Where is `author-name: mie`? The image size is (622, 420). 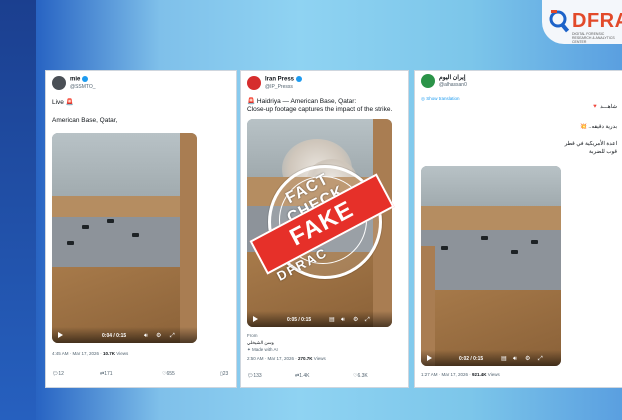
author-name: mie is located at coordinates (75, 80).